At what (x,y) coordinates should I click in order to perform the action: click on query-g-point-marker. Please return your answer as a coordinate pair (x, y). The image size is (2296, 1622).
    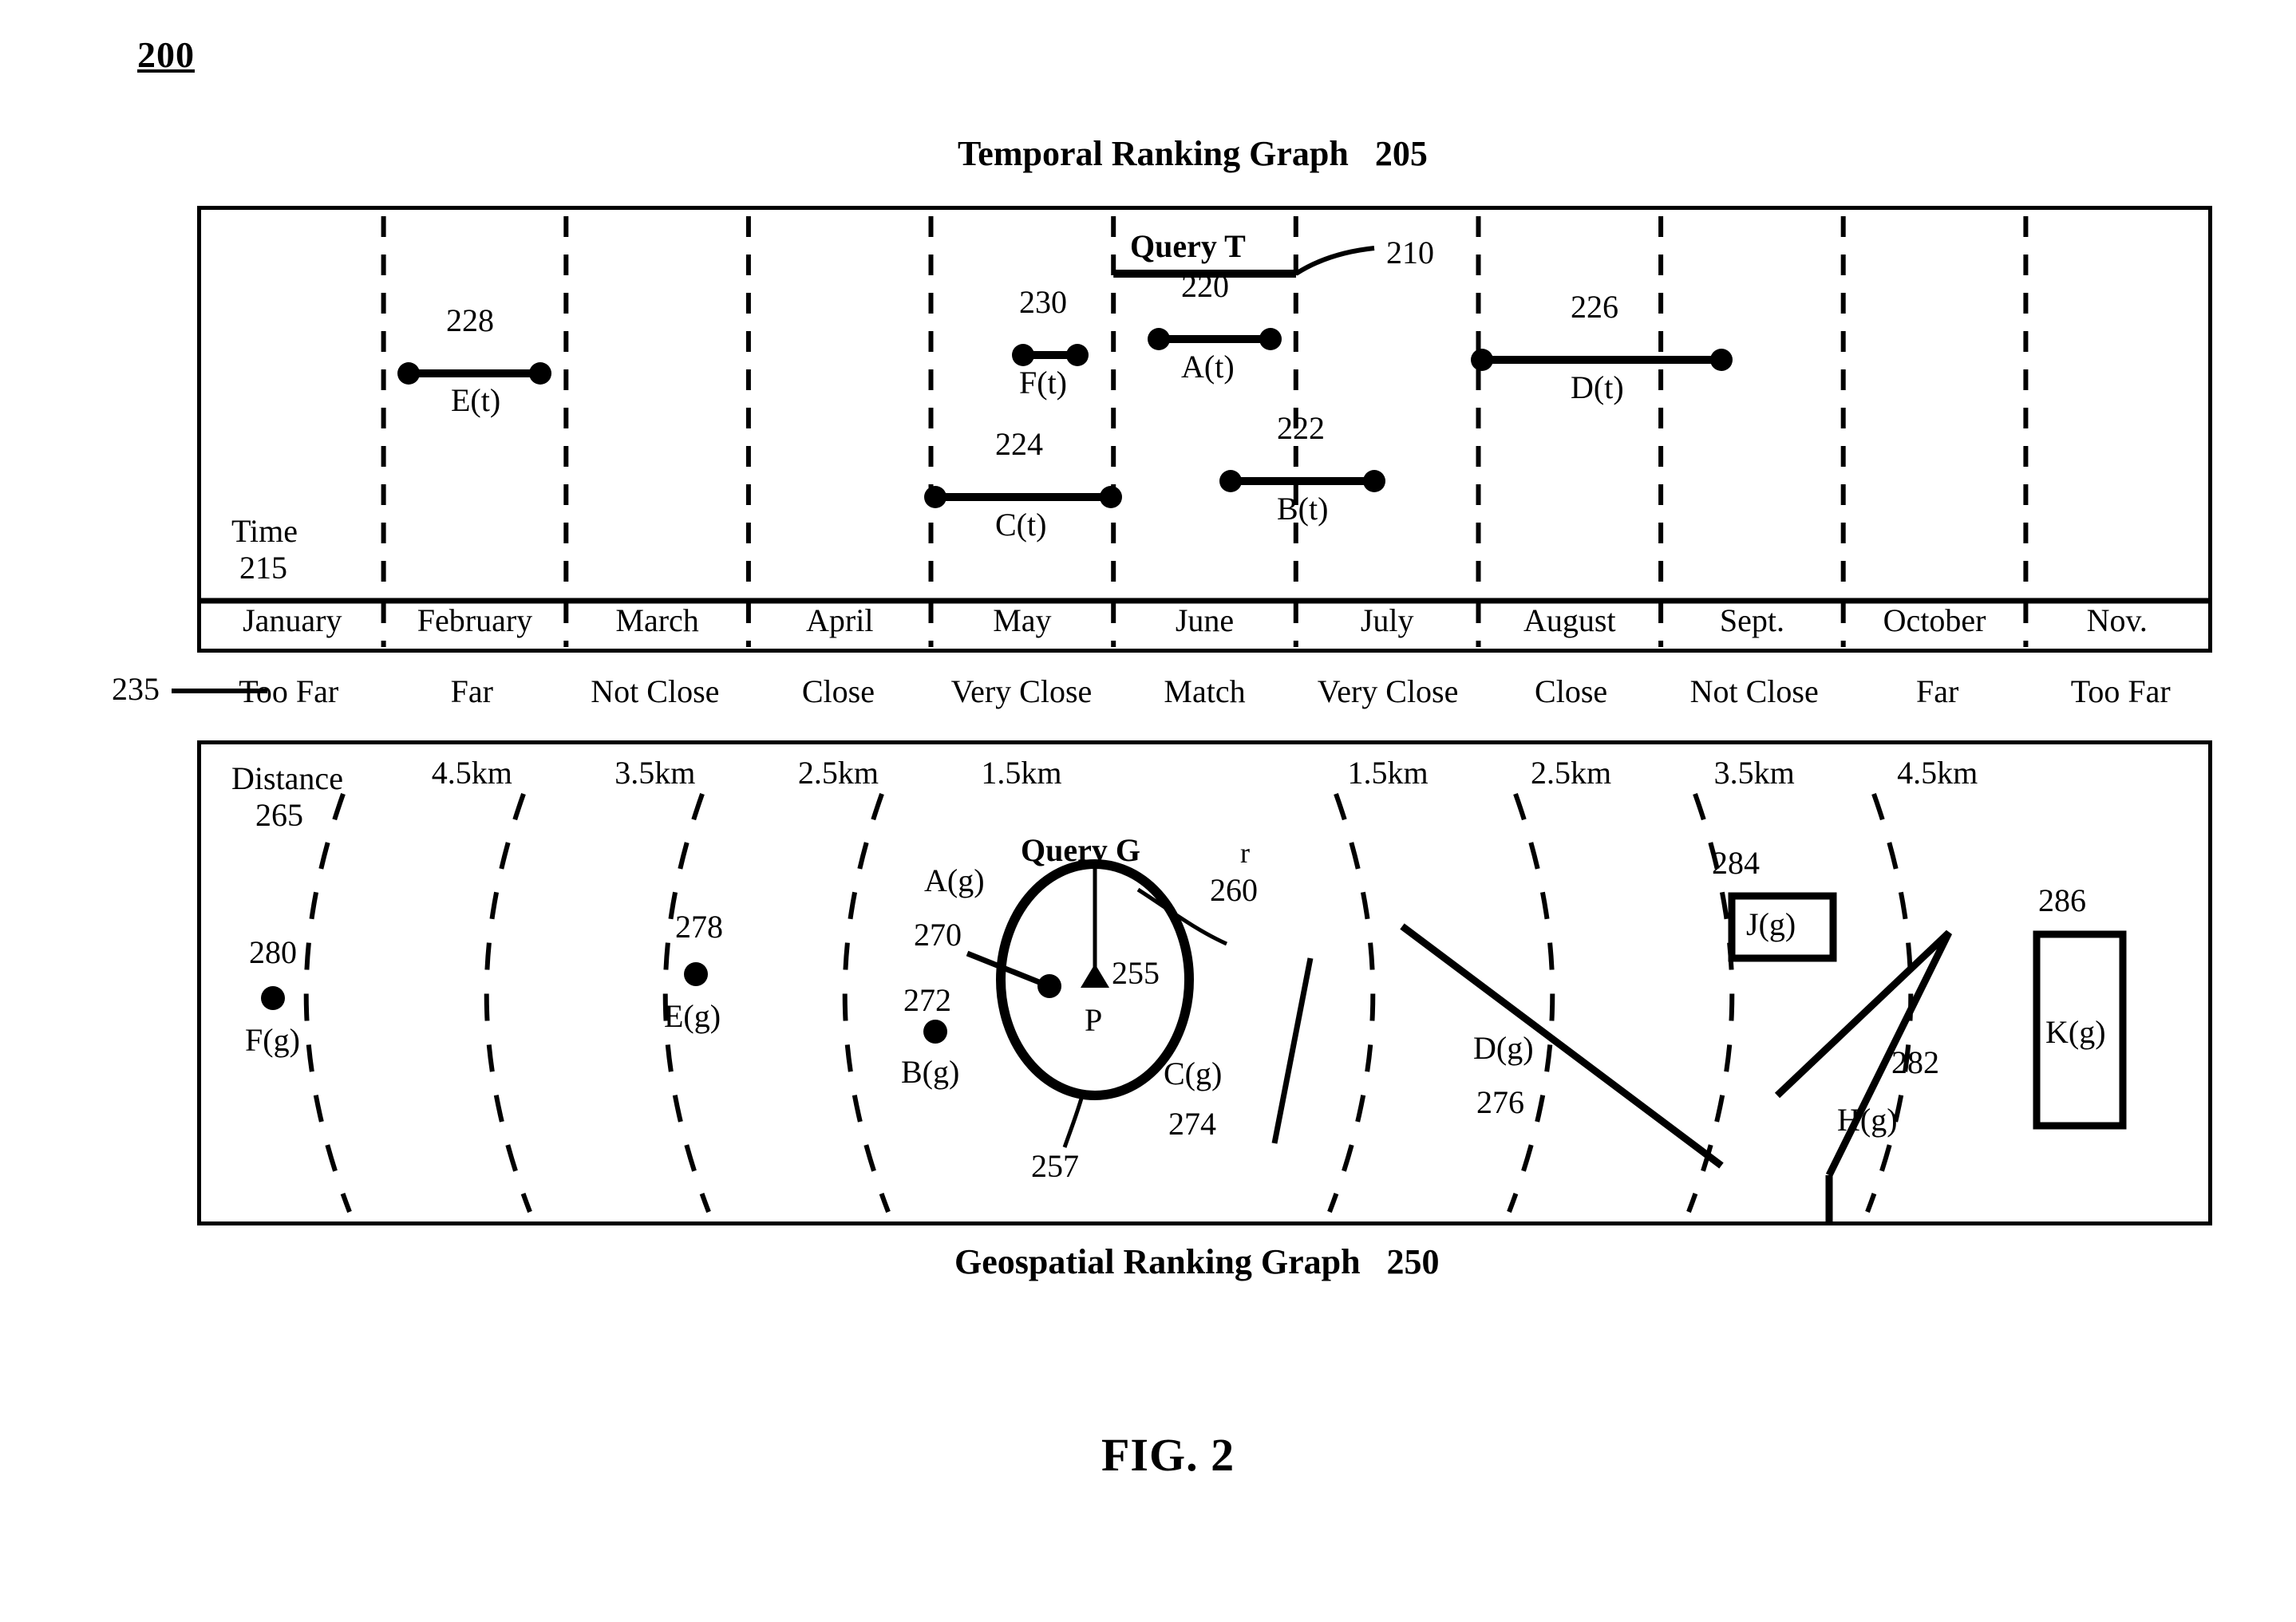
    Looking at the image, I should click on (1095, 976).